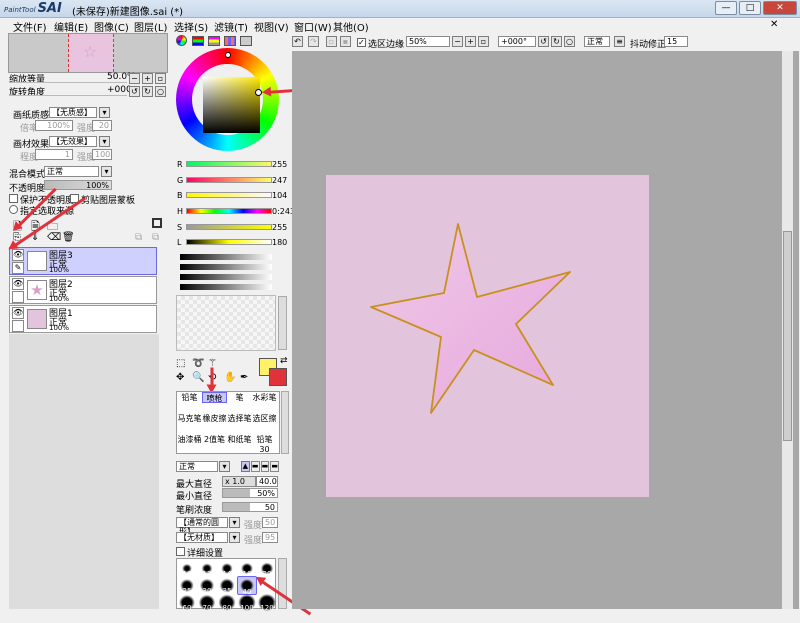 Image resolution: width=800 pixels, height=623 pixels. I want to click on eyedropper-icon: ✒, so click(244, 377).